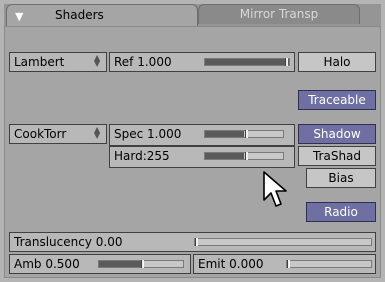 The width and height of the screenshot is (385, 282). What do you see at coordinates (337, 134) in the screenshot?
I see `shadow-button: Shadow` at bounding box center [337, 134].